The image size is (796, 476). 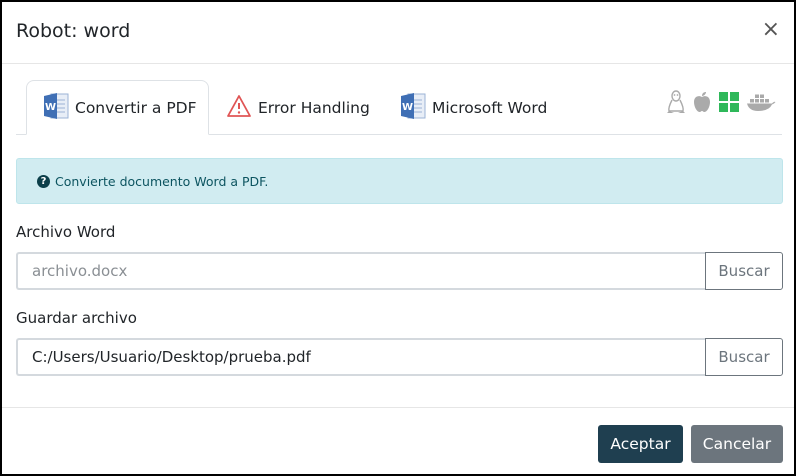 I want to click on guardar-archivo-label: Guardar archivo, so click(x=76, y=318).